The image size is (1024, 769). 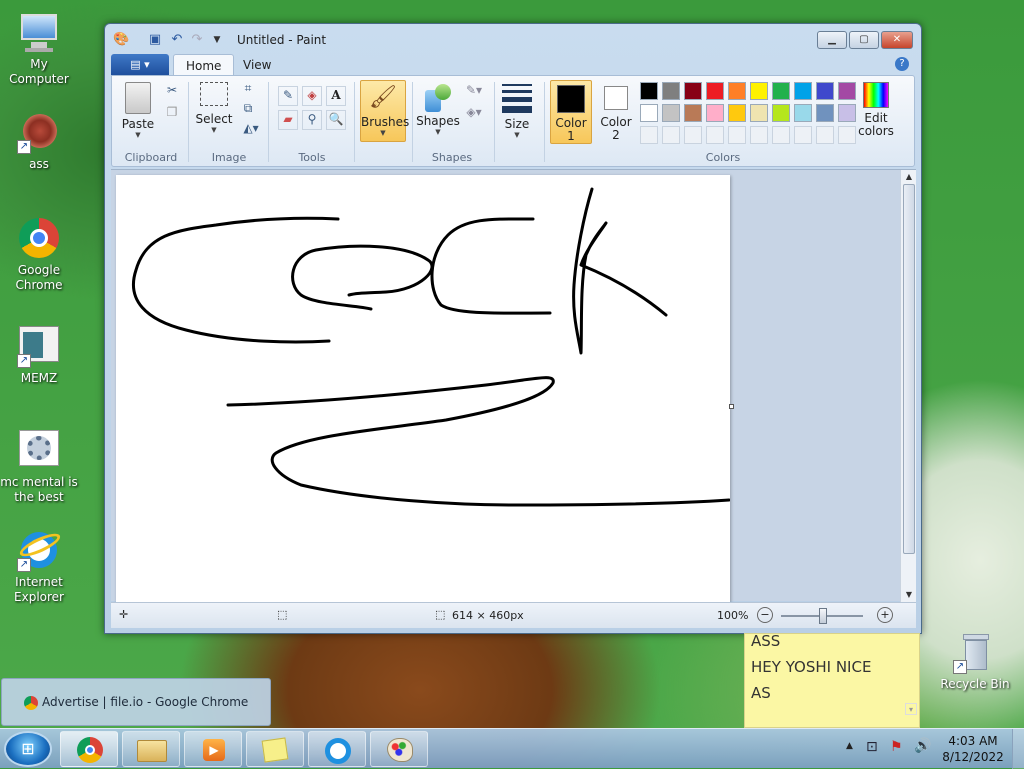 What do you see at coordinates (138, 112) in the screenshot?
I see `paste-button: Paste ▼` at bounding box center [138, 112].